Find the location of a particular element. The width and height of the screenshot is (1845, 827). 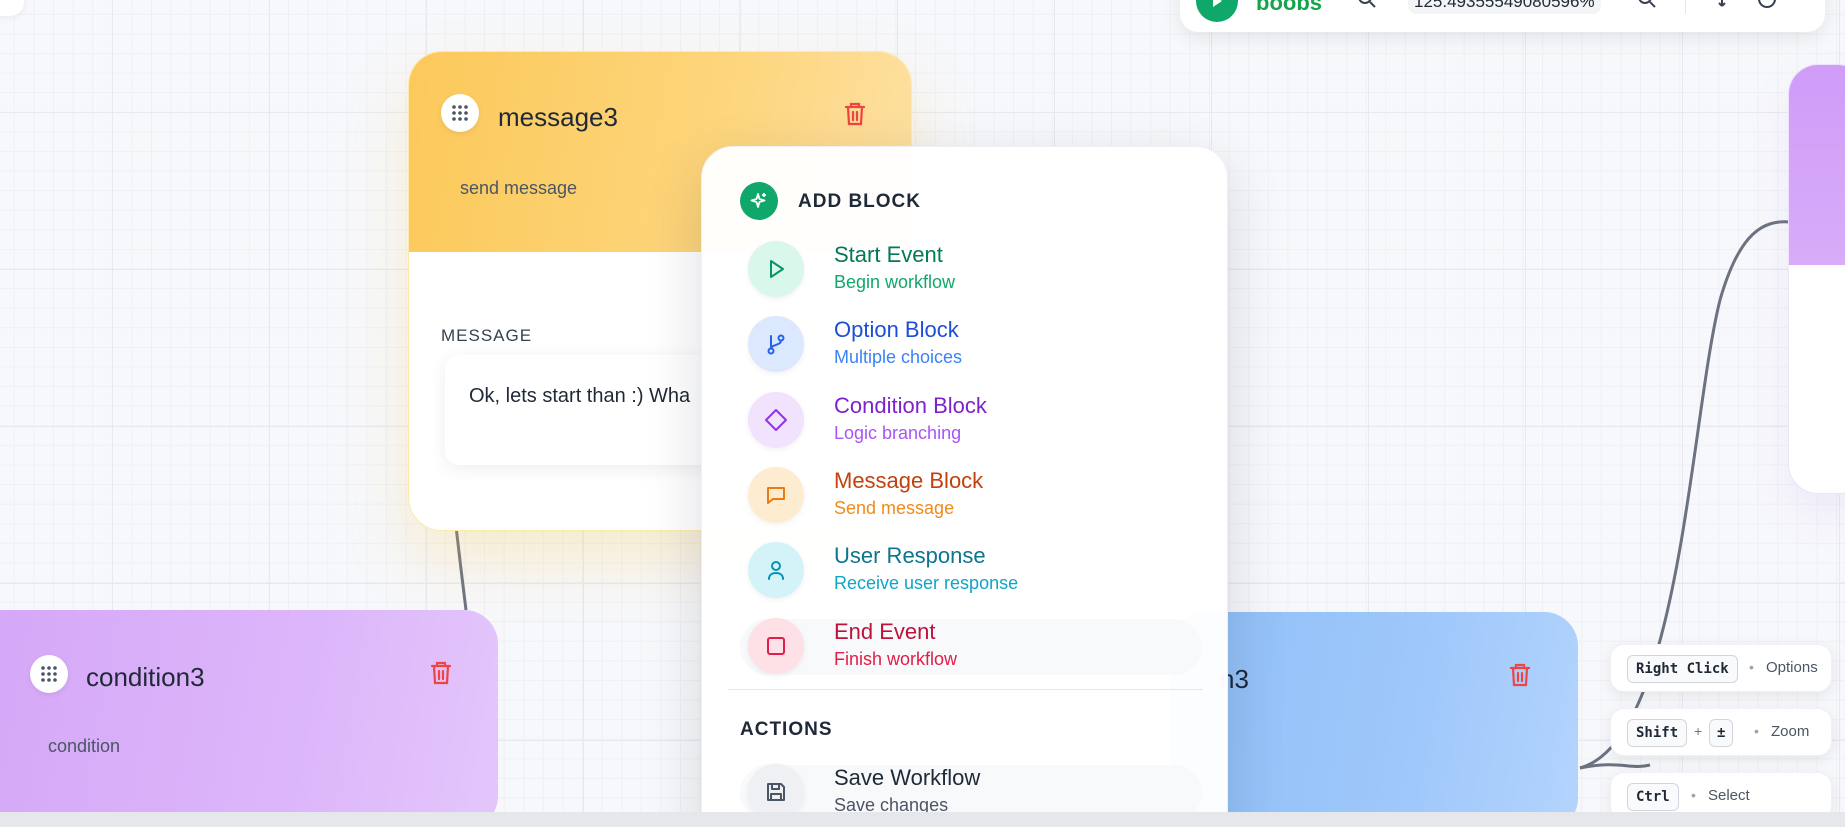

top-toolbar: boobs 125.49355549080596% is located at coordinates (1502, 16).